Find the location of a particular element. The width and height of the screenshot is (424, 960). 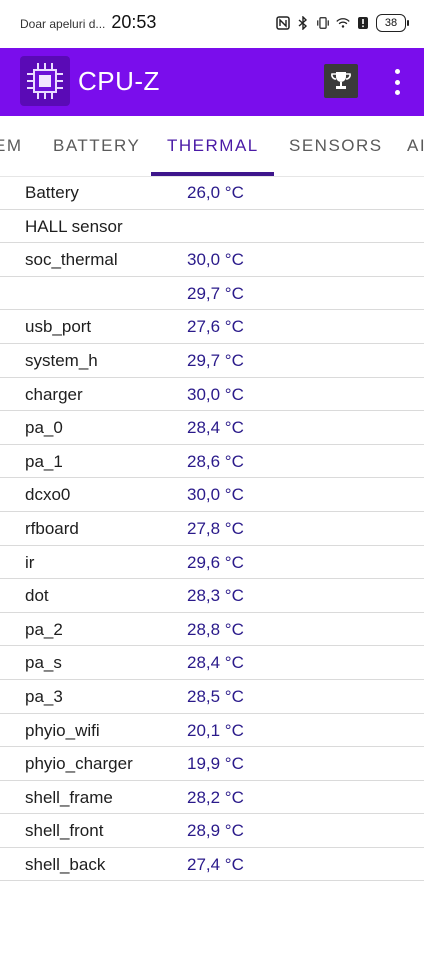

sensor-temperature: 26,0 °C is located at coordinates (215, 192).